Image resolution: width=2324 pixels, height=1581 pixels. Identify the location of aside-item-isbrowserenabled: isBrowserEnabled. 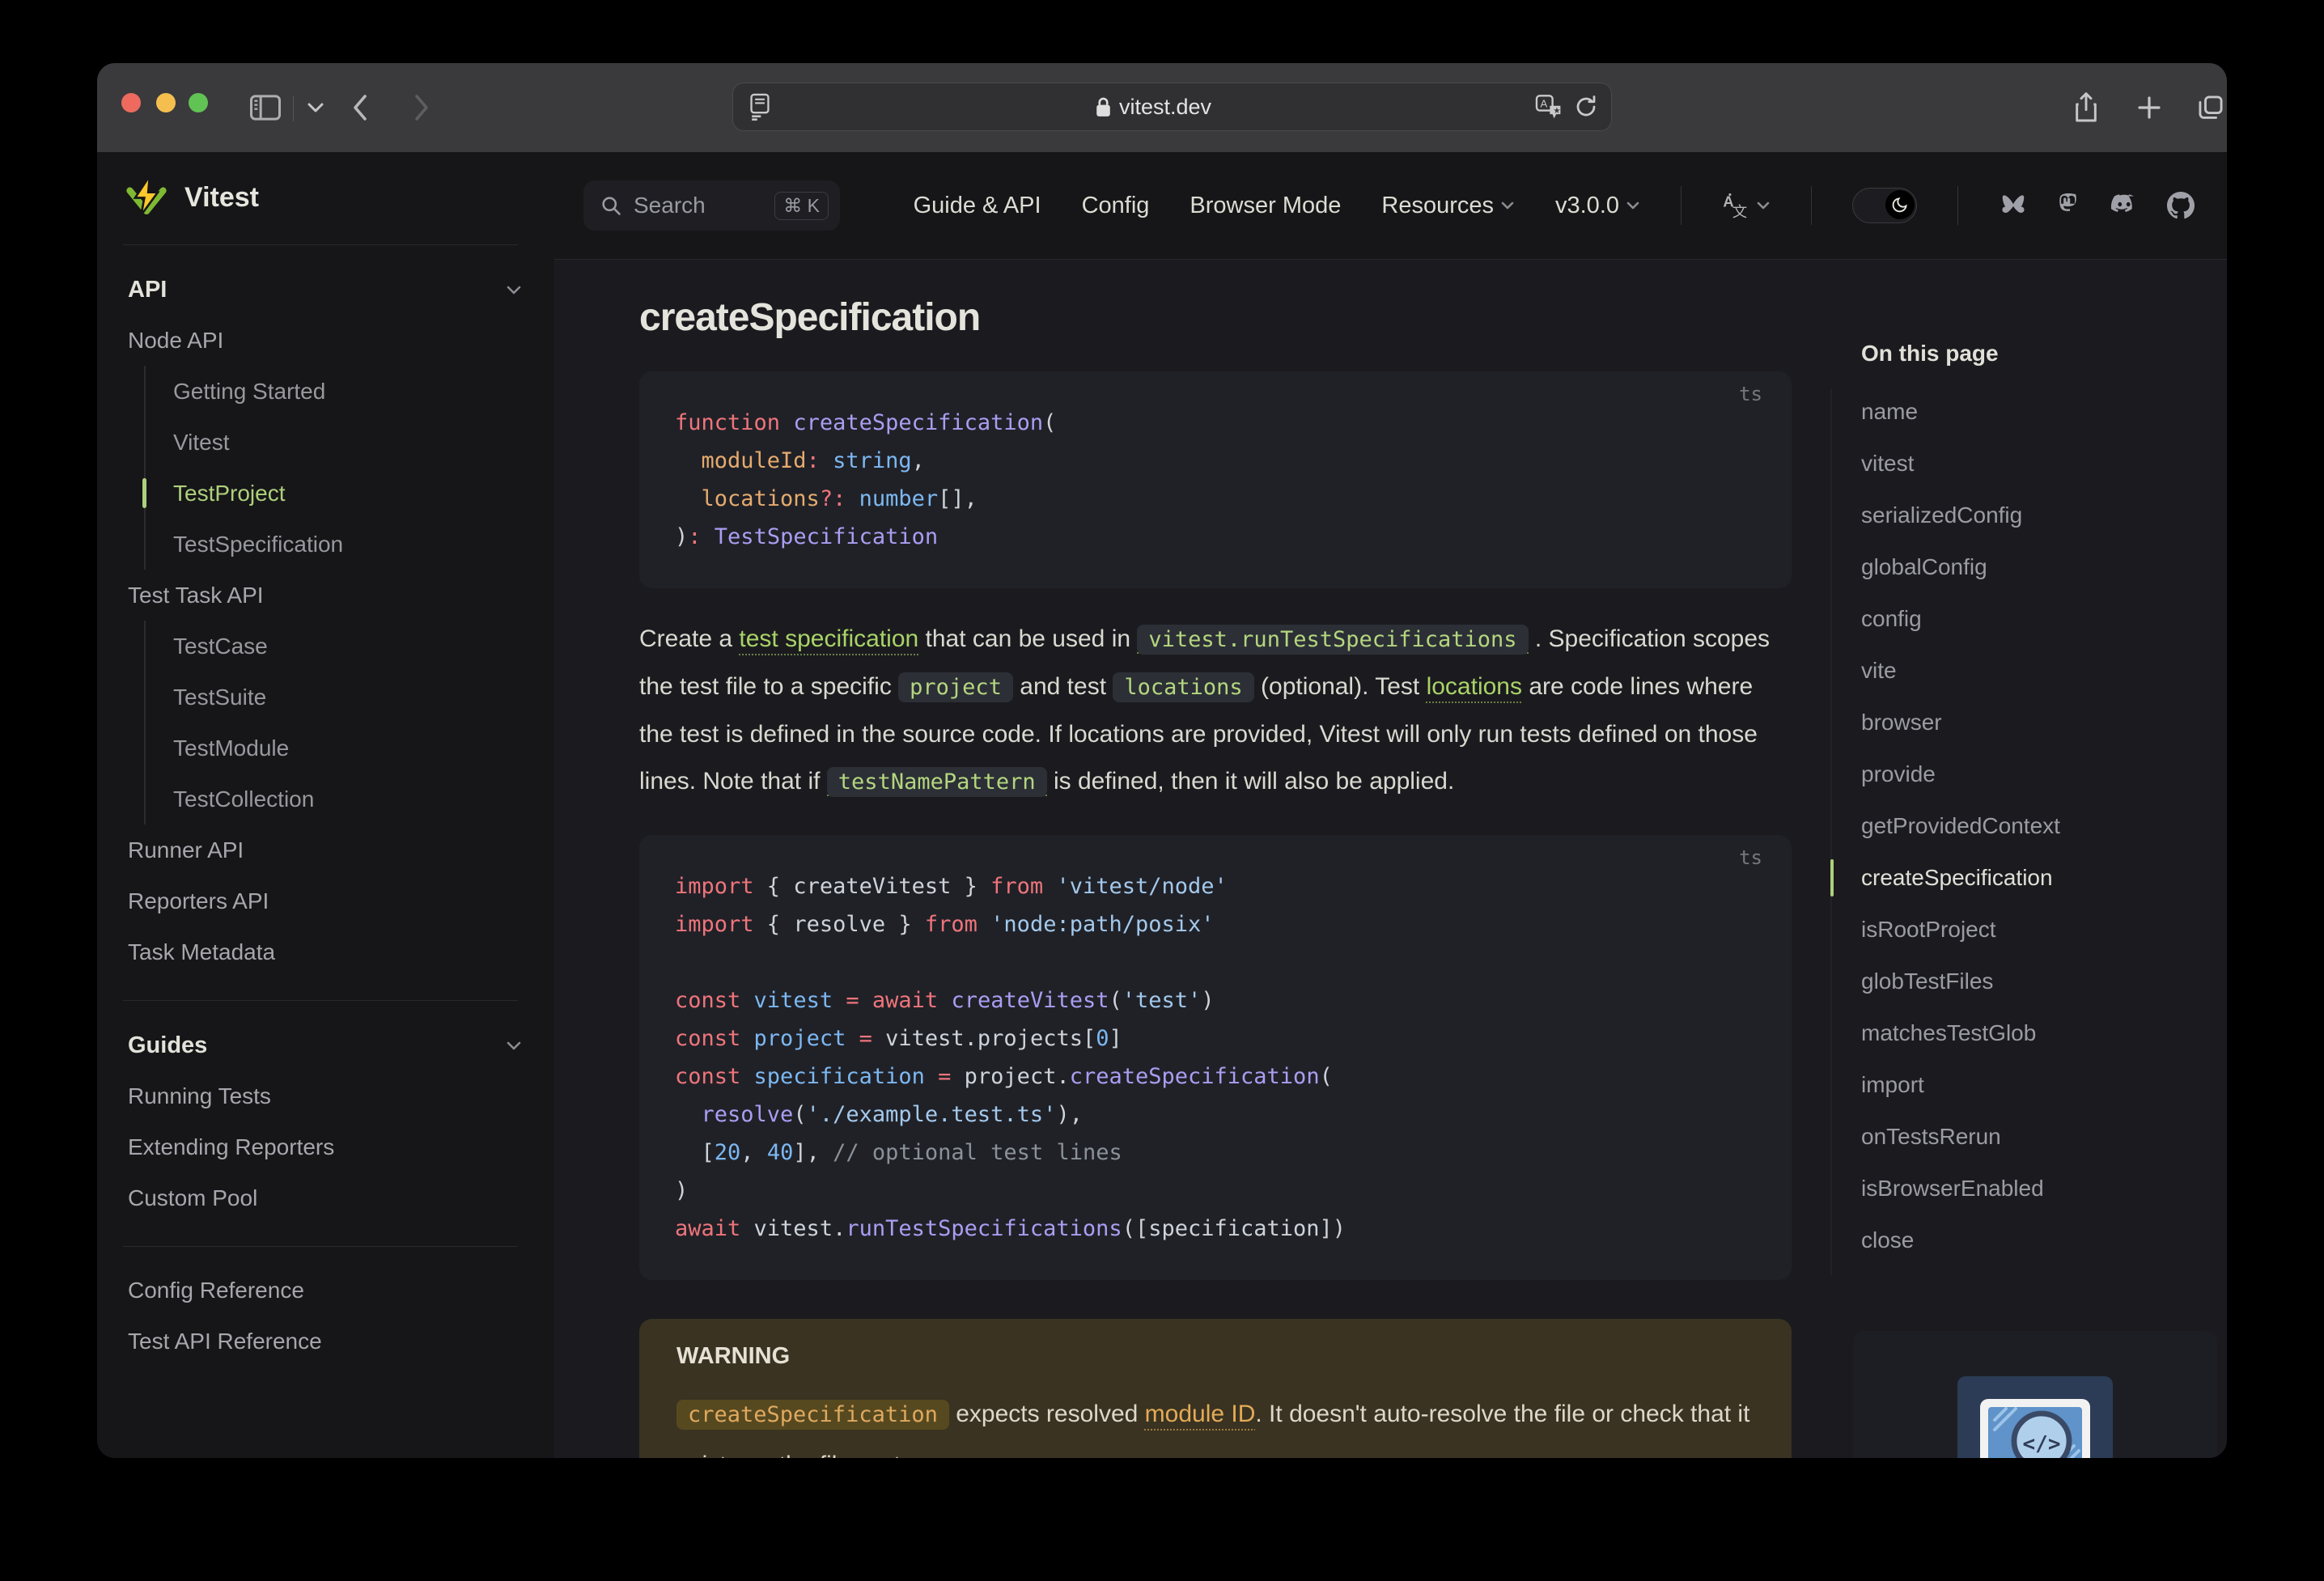
(2044, 1188).